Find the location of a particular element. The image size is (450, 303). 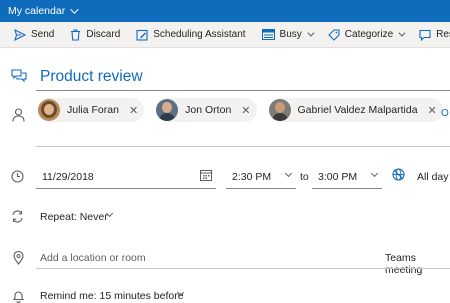

clock-icon is located at coordinates (17, 176).